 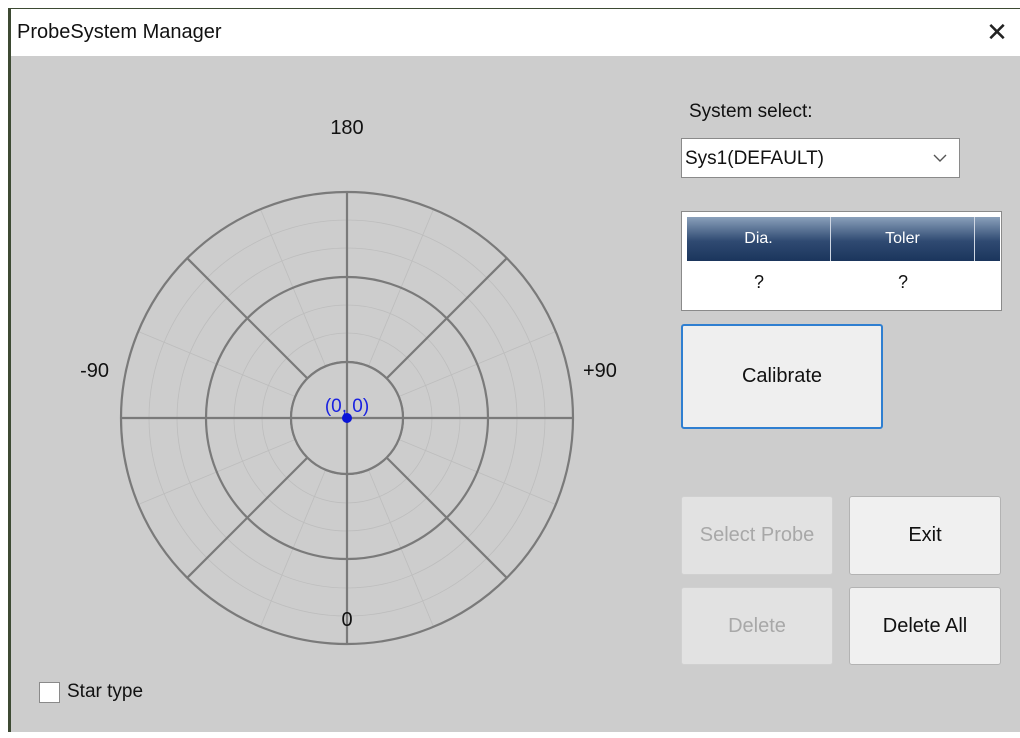 I want to click on column-header-dia: Dia., so click(x=759, y=239).